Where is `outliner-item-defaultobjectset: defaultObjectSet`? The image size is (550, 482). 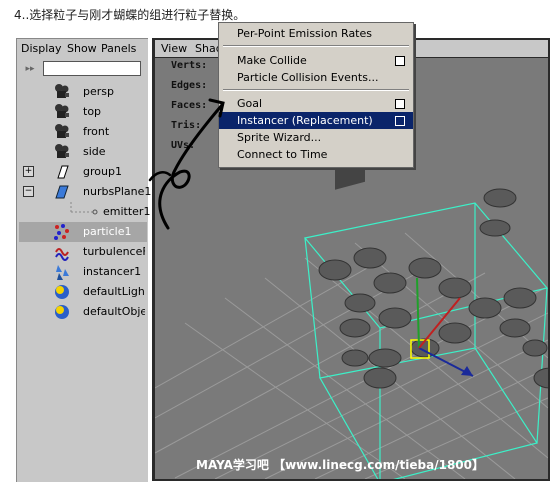 outliner-item-defaultobjectset: defaultObjectSet is located at coordinates (83, 312).